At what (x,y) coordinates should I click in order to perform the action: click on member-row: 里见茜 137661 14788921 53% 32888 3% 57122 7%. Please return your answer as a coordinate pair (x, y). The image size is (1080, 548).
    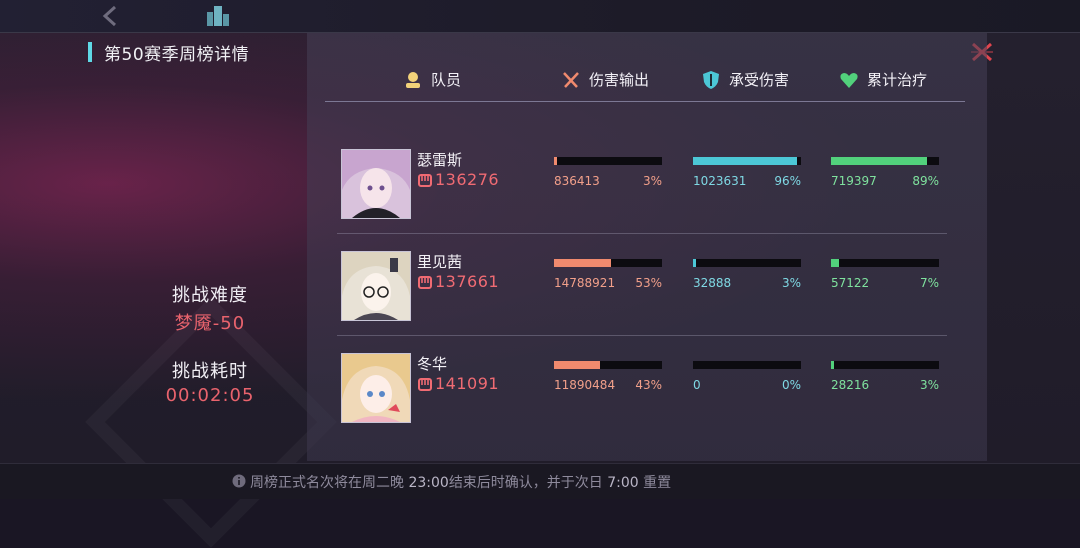
    Looking at the image, I should click on (642, 287).